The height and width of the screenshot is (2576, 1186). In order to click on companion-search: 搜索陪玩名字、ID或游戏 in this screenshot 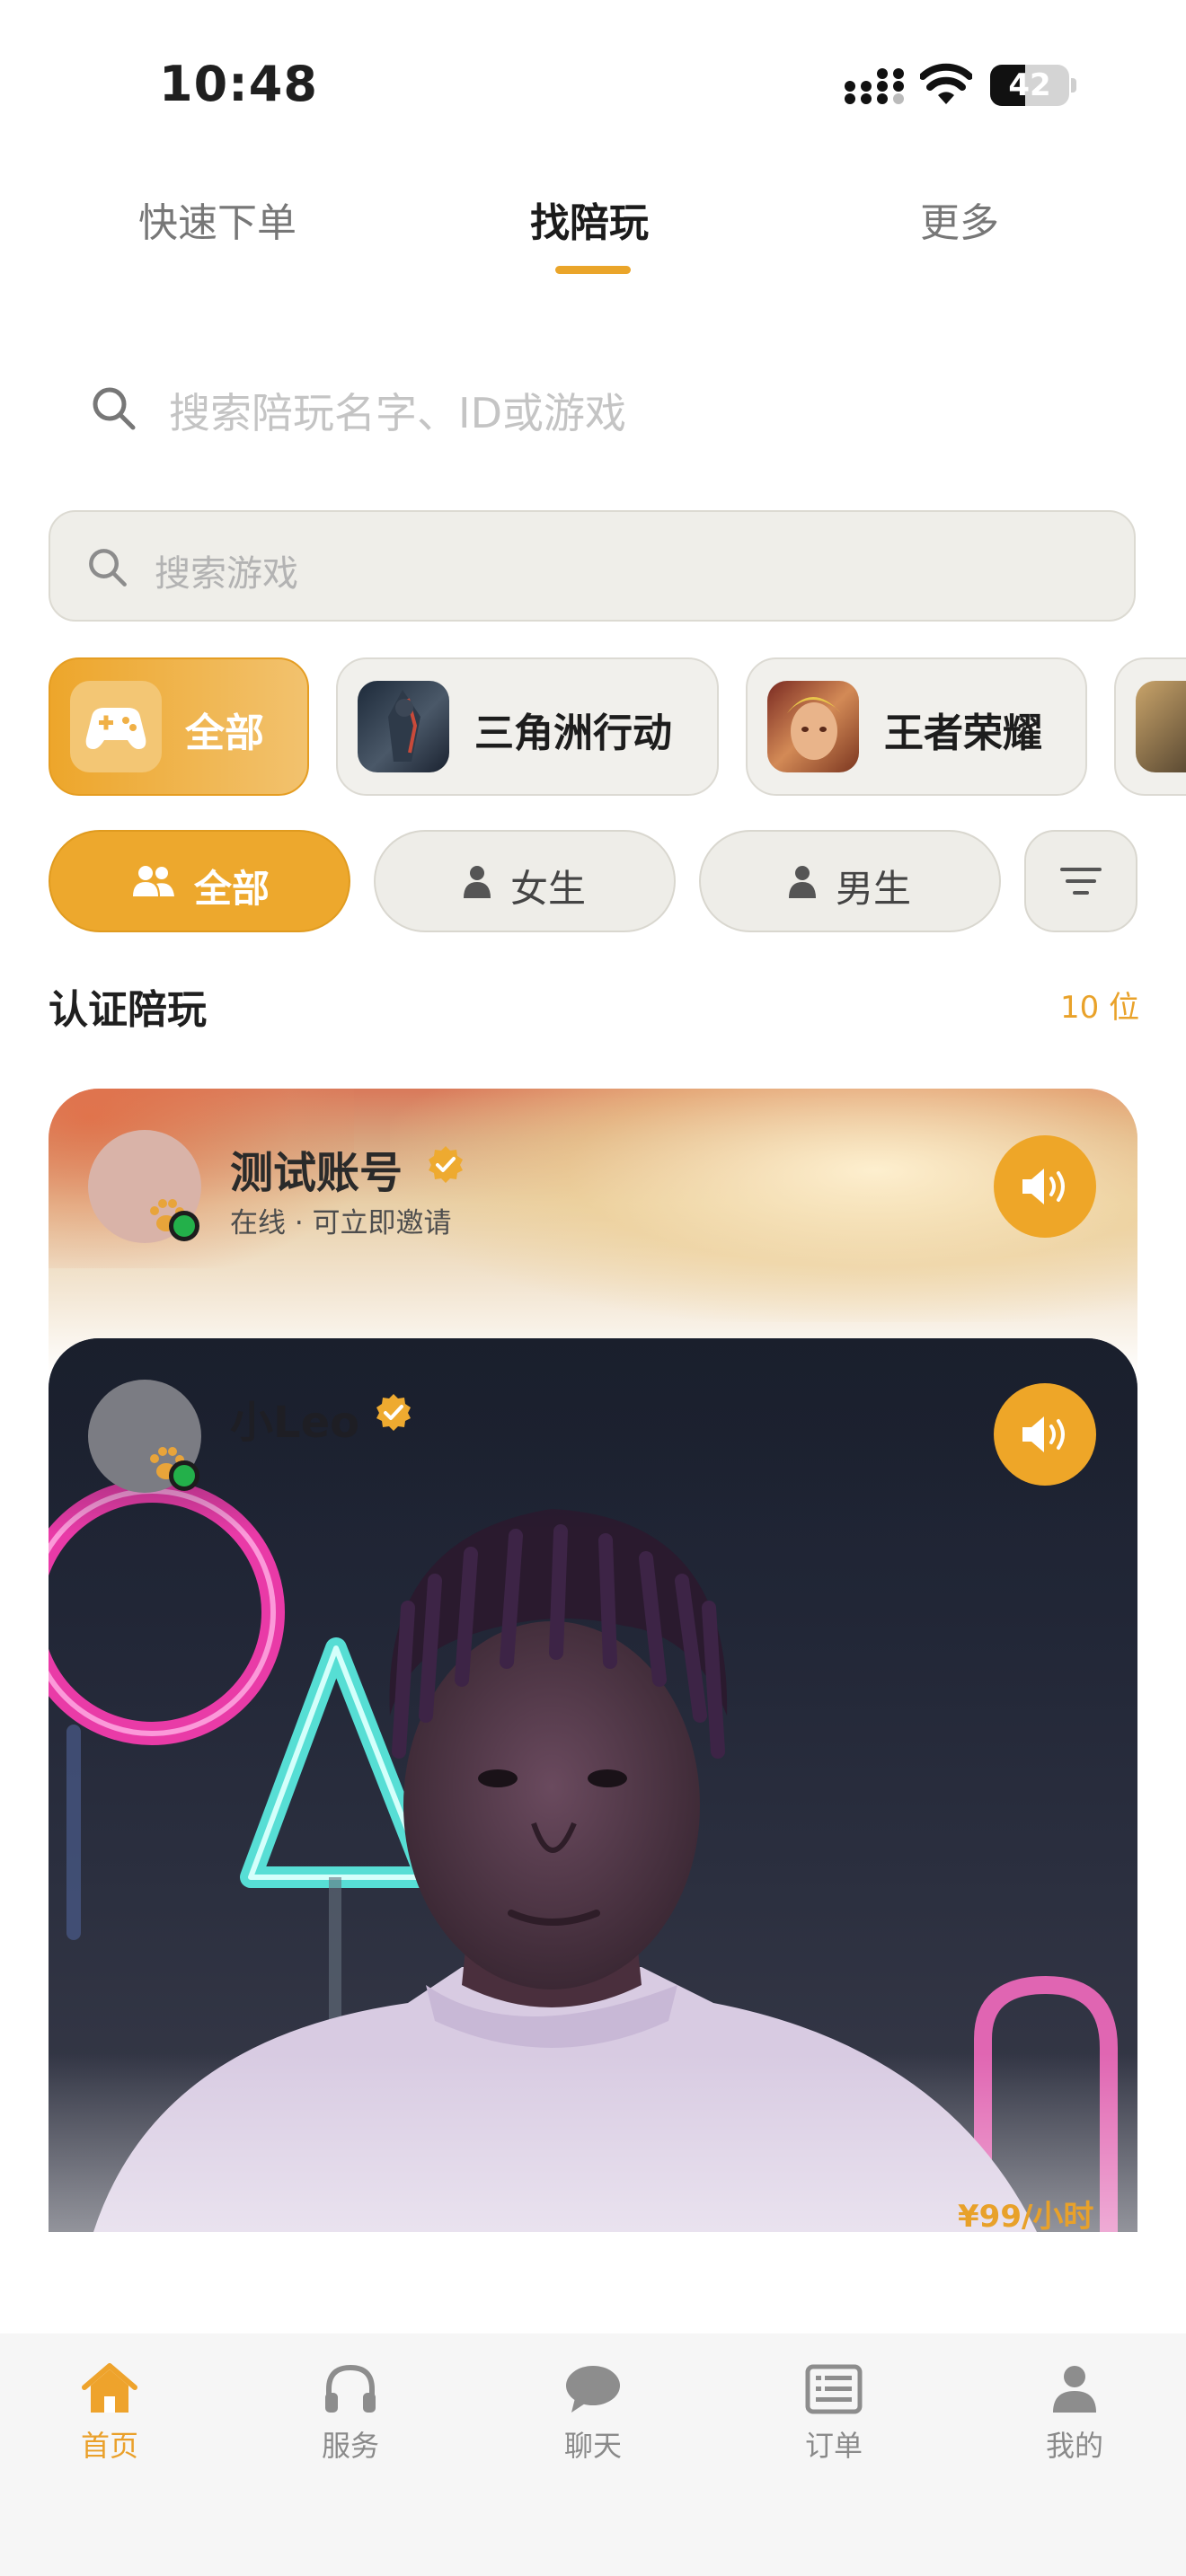, I will do `click(445, 407)`.